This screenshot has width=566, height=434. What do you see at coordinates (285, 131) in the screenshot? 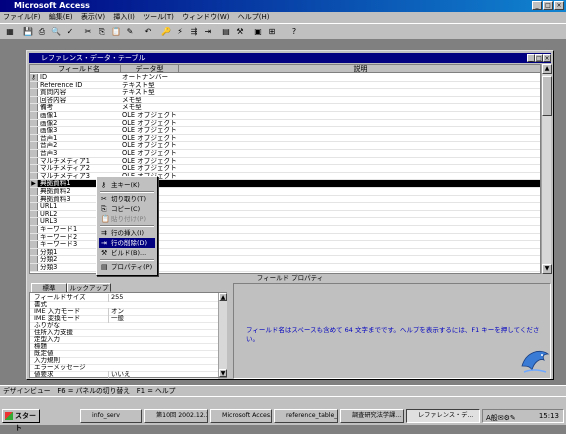
I see `table-row: 画像3 OLE オブジェクト` at bounding box center [285, 131].